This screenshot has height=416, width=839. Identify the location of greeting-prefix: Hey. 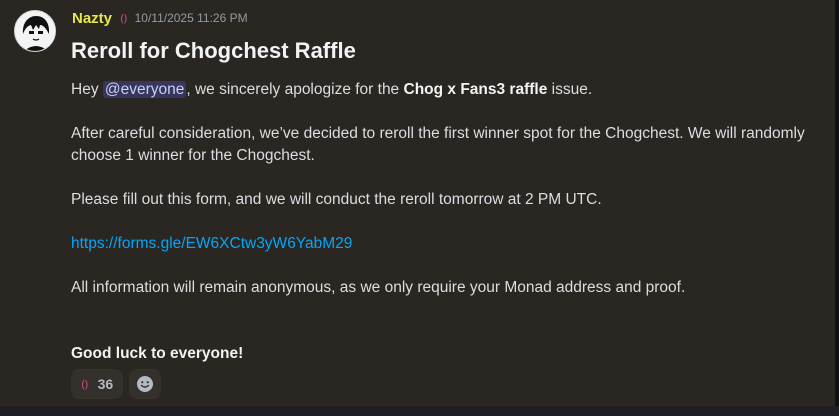
(87, 89).